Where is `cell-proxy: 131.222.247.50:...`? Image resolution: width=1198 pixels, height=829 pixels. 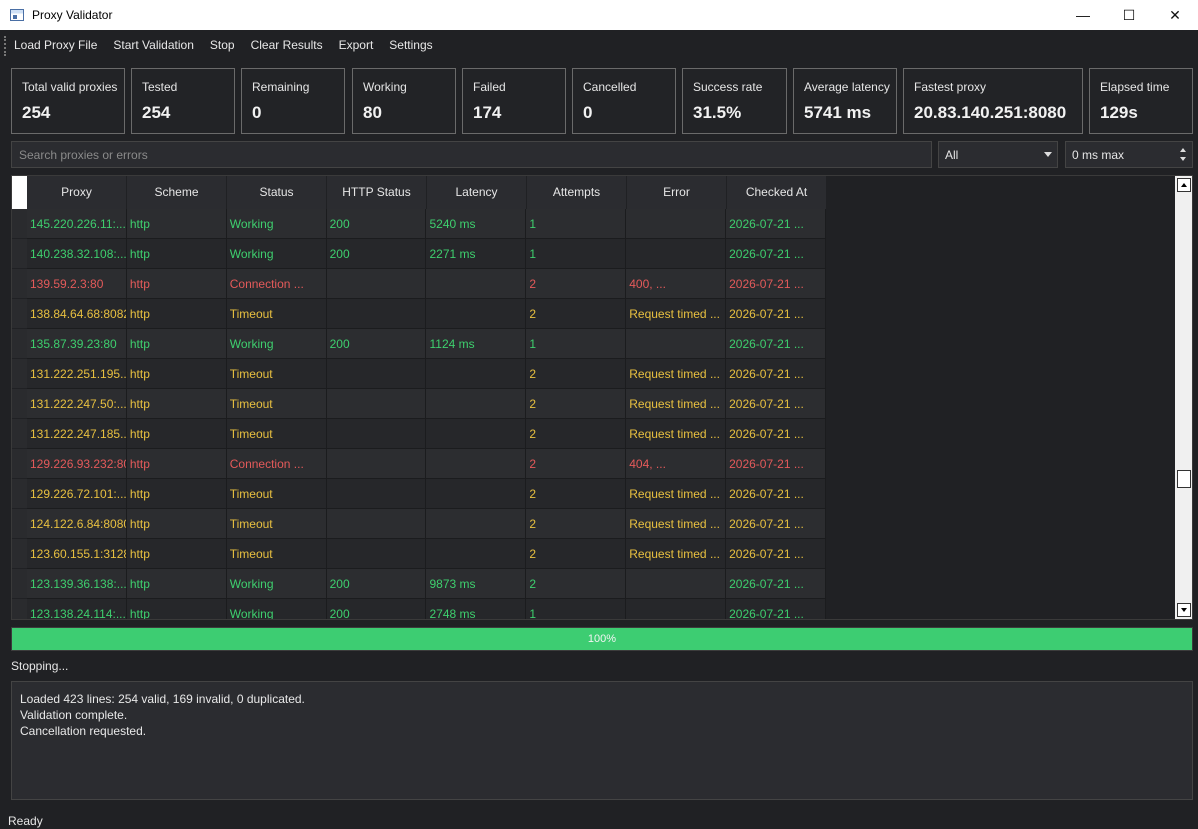 cell-proxy: 131.222.247.50:... is located at coordinates (76, 404).